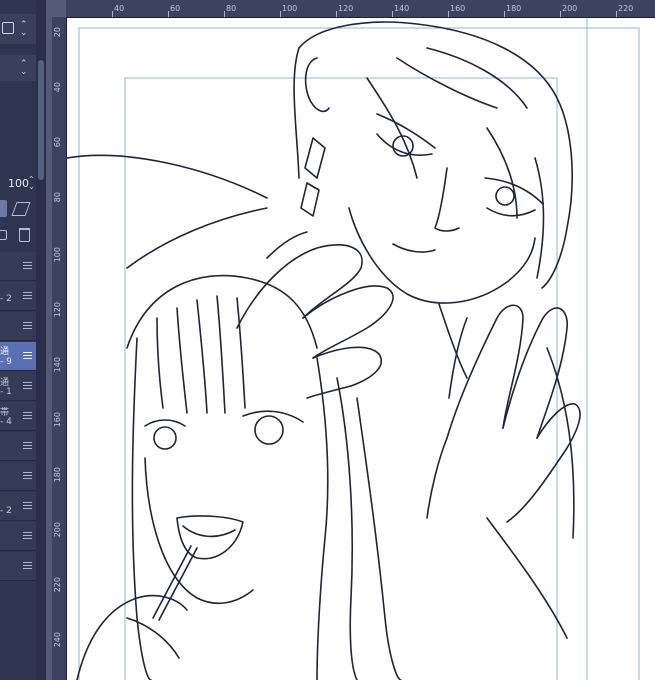 The height and width of the screenshot is (680, 655). What do you see at coordinates (18, 356) in the screenshot?
I see `layer-row-selected: 通 - 9` at bounding box center [18, 356].